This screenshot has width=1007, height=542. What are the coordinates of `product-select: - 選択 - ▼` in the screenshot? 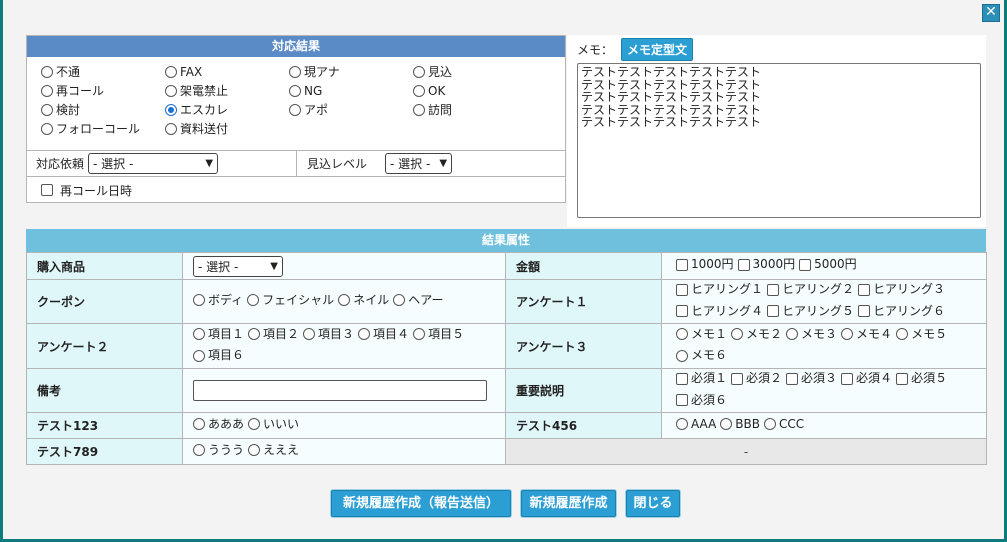 It's located at (238, 266).